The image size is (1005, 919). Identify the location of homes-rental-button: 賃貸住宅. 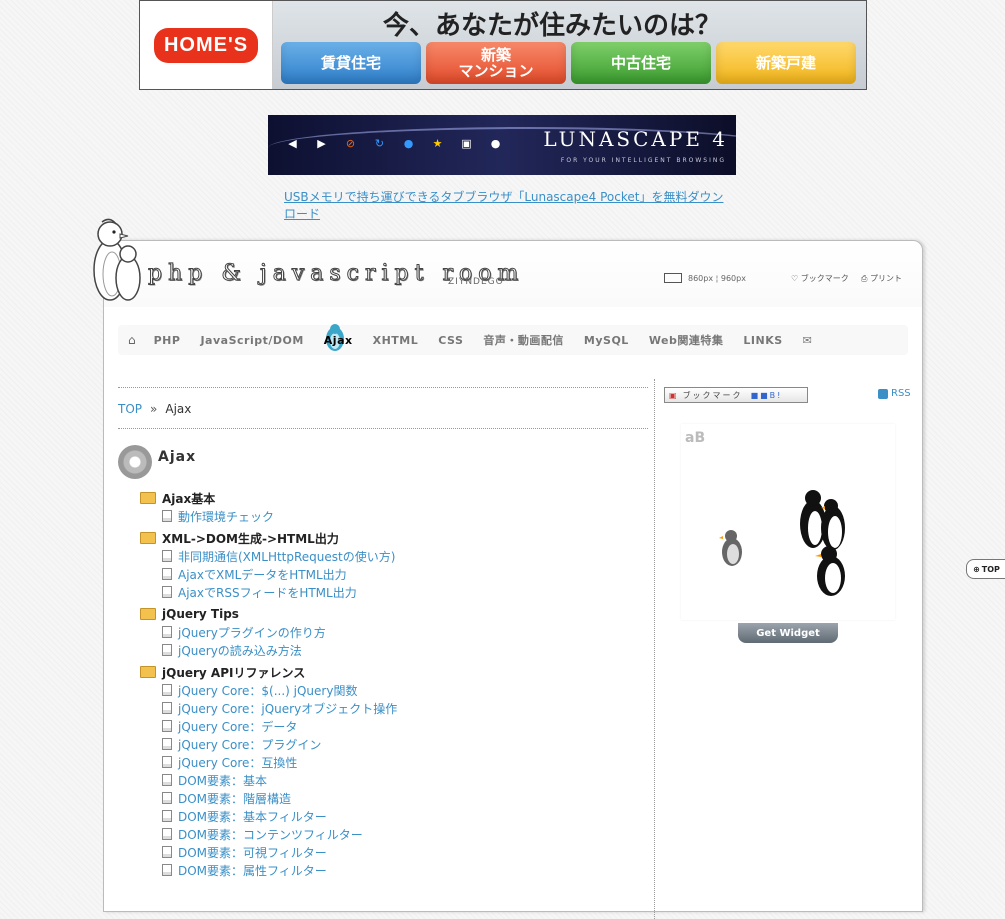
(351, 63).